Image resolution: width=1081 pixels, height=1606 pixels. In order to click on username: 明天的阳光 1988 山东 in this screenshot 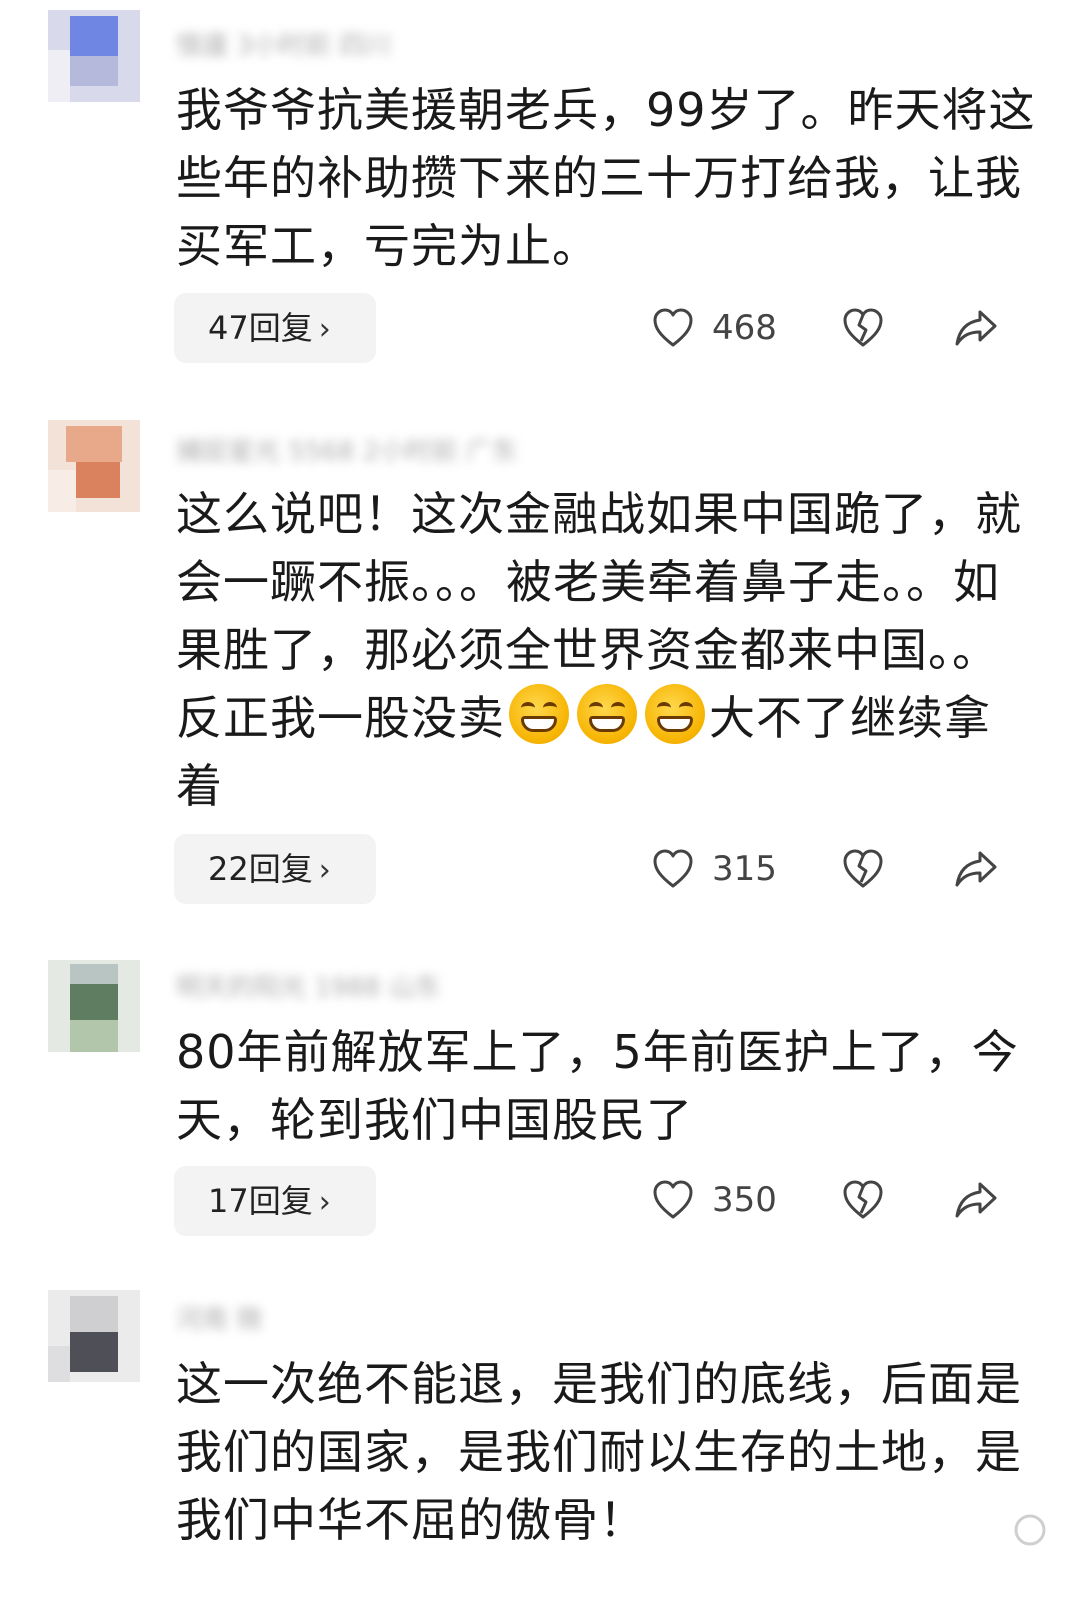, I will do `click(456, 988)`.